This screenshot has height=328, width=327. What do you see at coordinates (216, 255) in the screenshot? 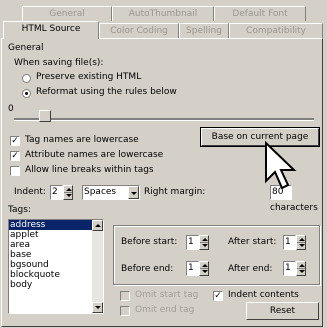
I see `tag-options-group` at bounding box center [216, 255].